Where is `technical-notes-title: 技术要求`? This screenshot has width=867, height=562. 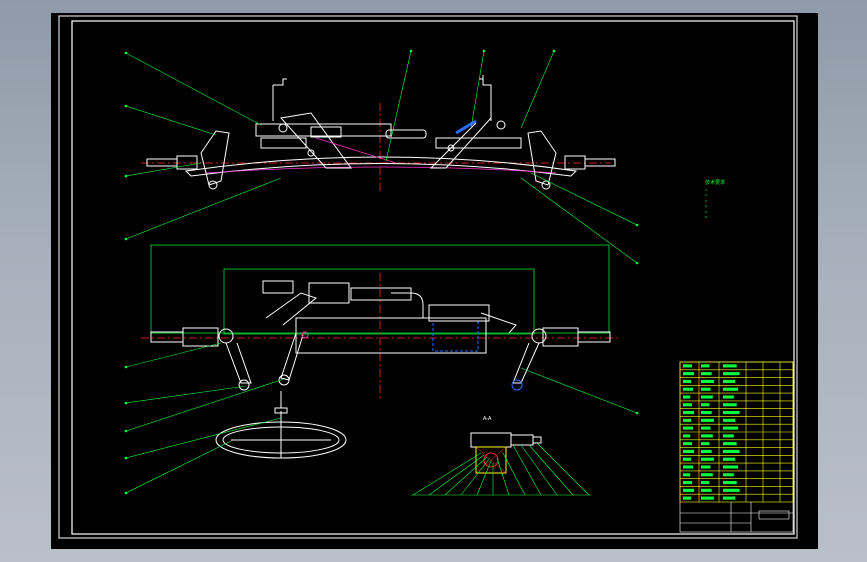 technical-notes-title: 技术要求 is located at coordinates (715, 183).